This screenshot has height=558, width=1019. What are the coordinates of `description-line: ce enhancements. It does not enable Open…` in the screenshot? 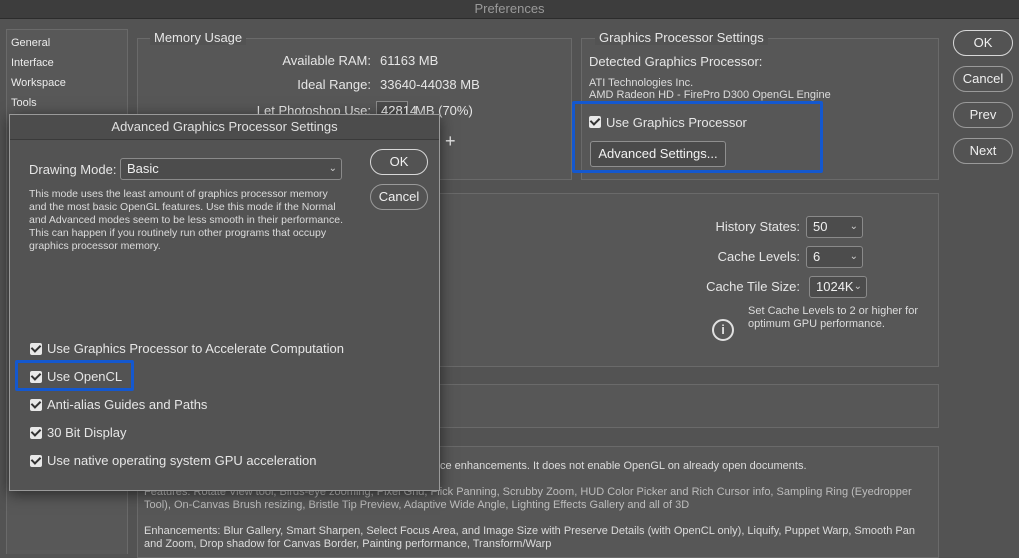 It's located at (623, 466).